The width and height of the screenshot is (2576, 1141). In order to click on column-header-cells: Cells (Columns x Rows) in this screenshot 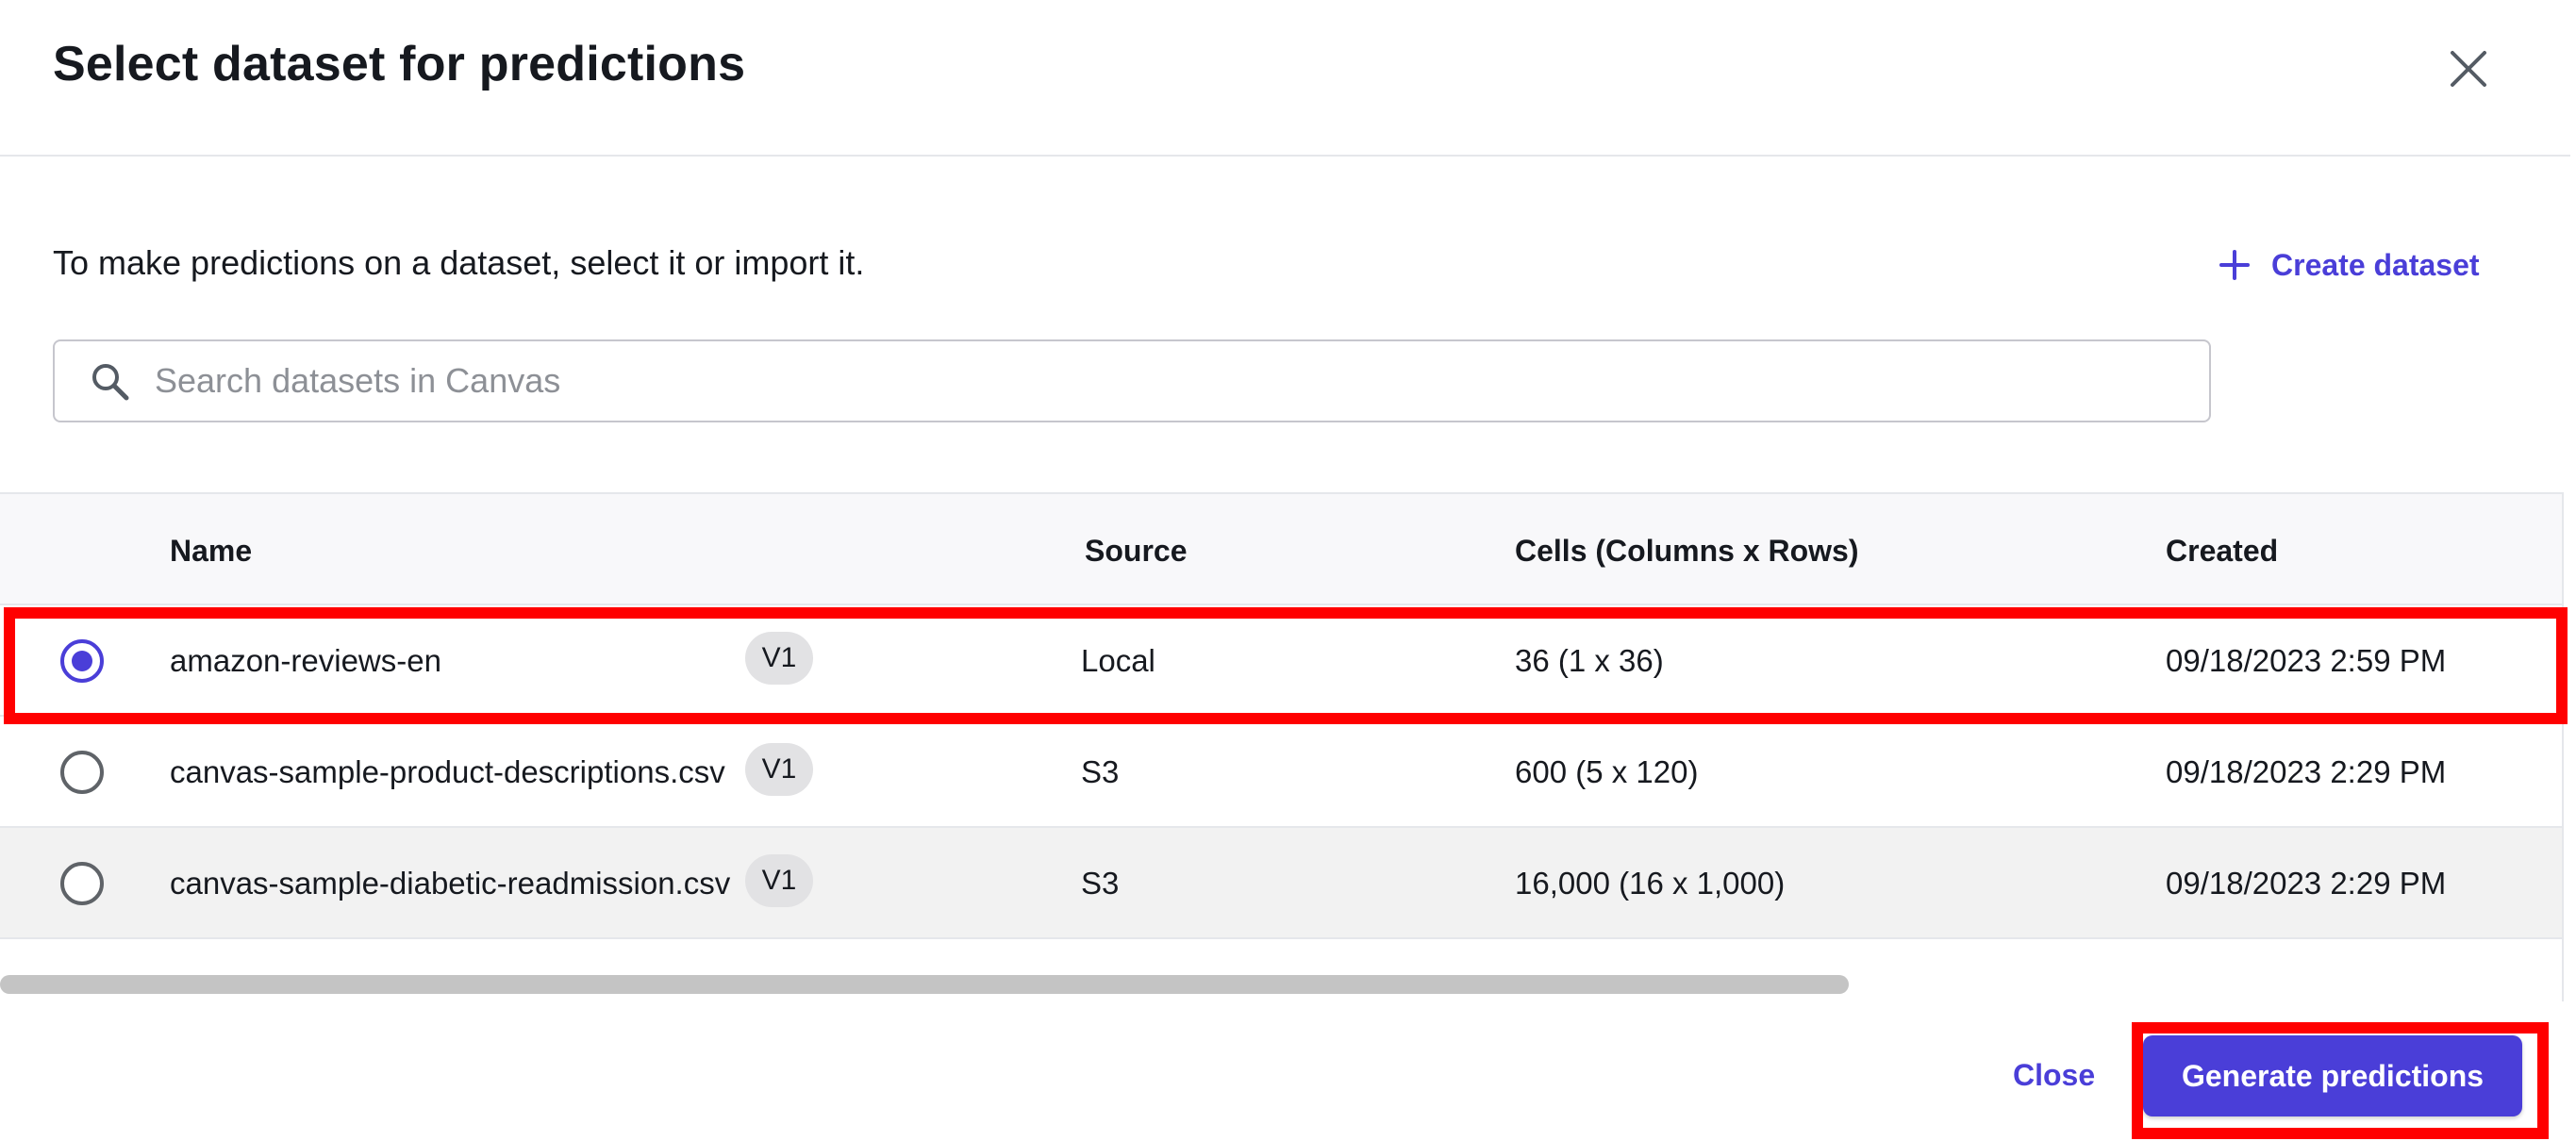, I will do `click(1687, 551)`.